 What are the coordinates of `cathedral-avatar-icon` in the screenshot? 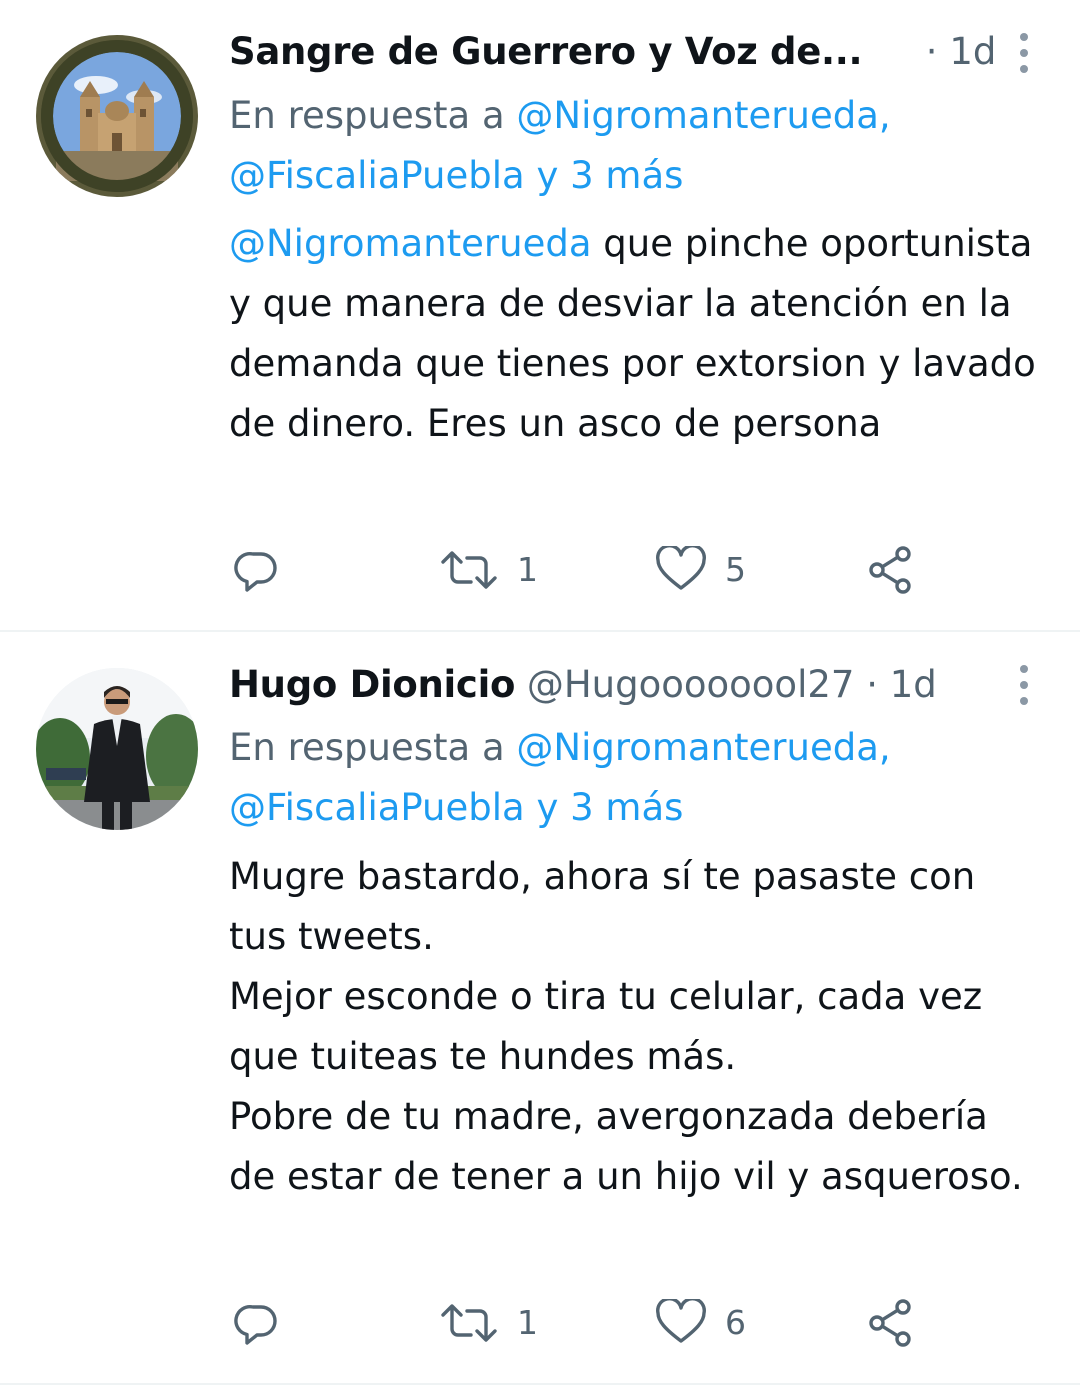 It's located at (117, 116).